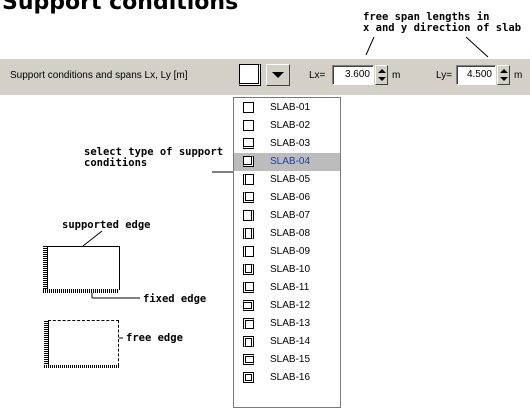 The width and height of the screenshot is (530, 408). I want to click on select-type-annotation: select type of support conditions, so click(154, 157).